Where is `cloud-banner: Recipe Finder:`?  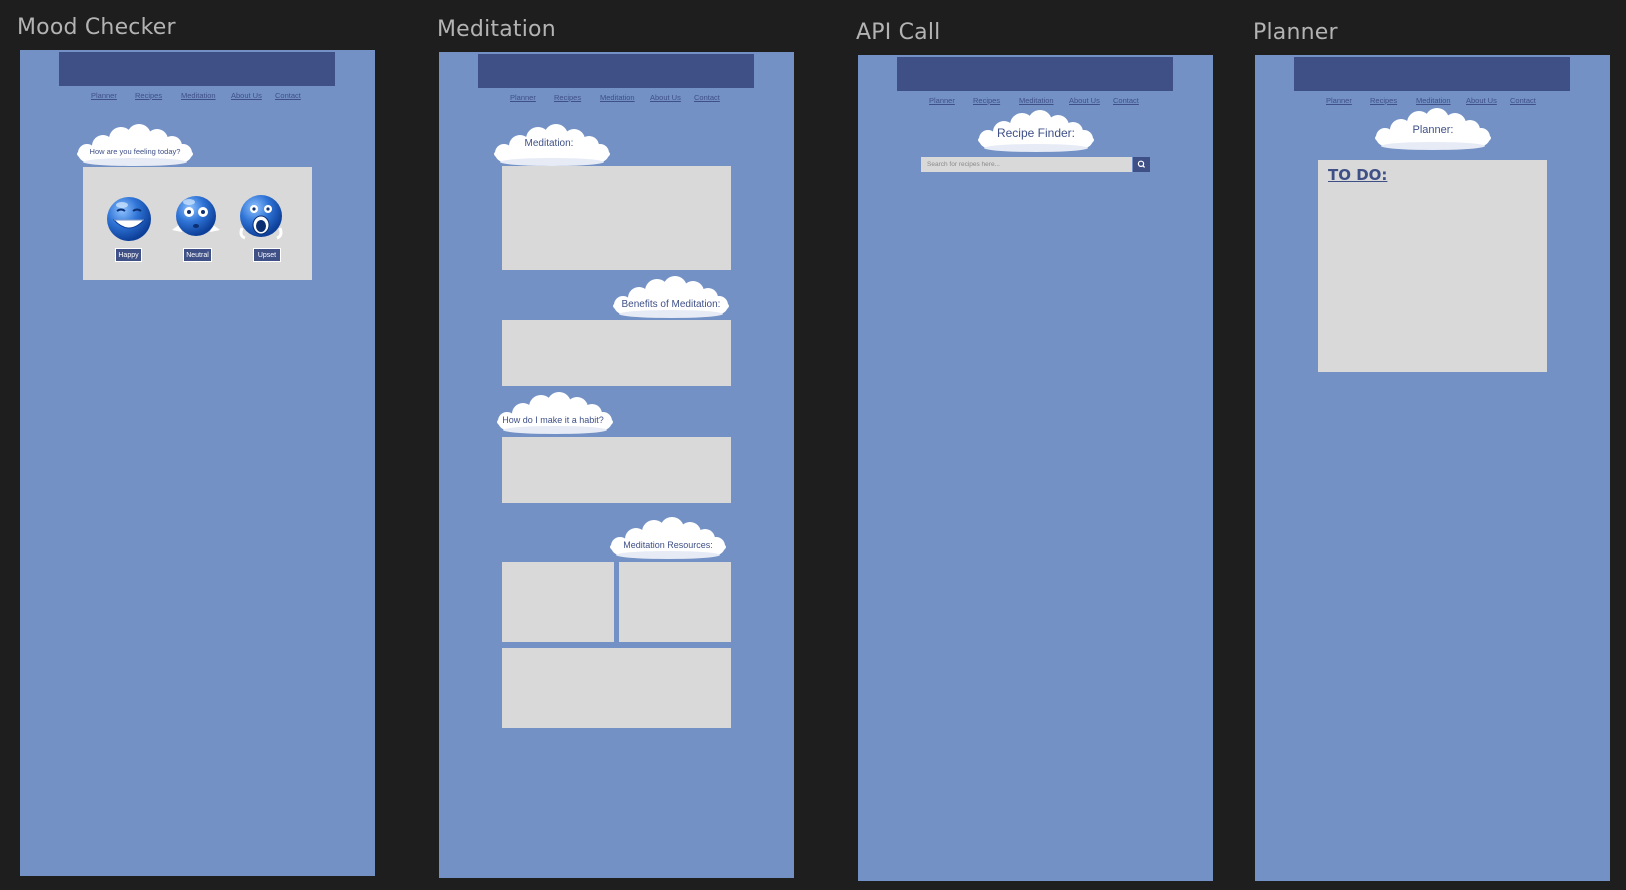 cloud-banner: Recipe Finder: is located at coordinates (1036, 132).